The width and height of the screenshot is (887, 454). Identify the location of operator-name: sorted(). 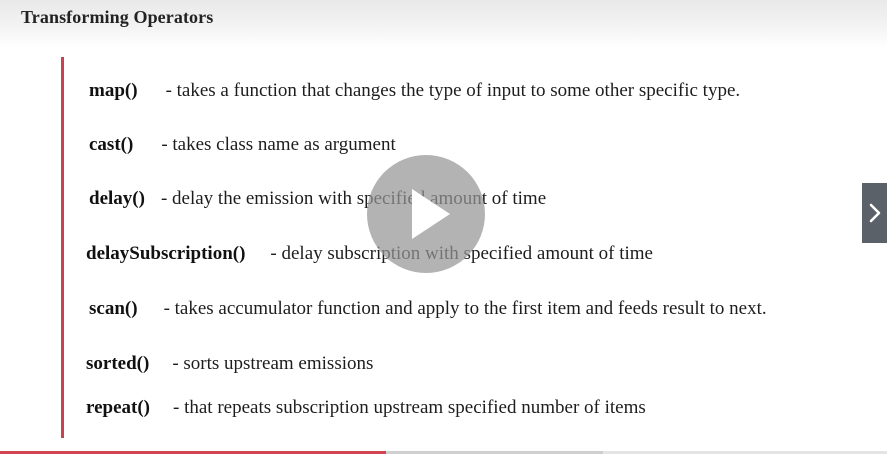
(118, 363).